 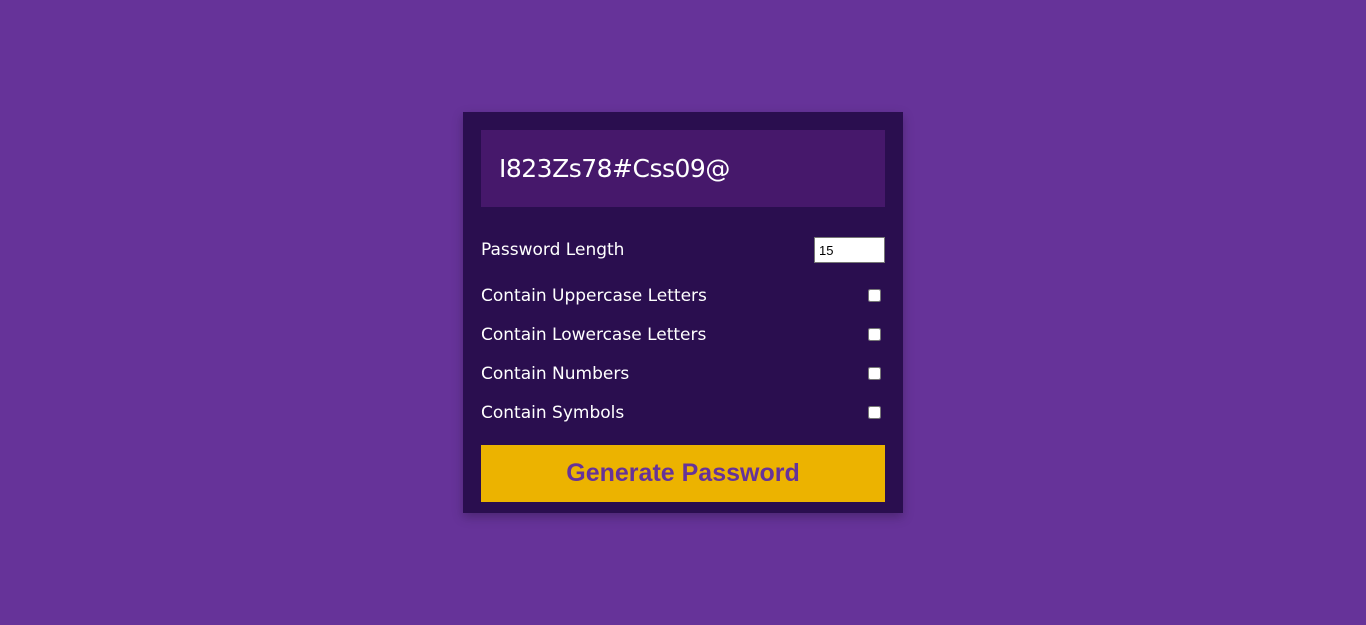 I want to click on setting-length-label: Password Length, so click(x=553, y=250).